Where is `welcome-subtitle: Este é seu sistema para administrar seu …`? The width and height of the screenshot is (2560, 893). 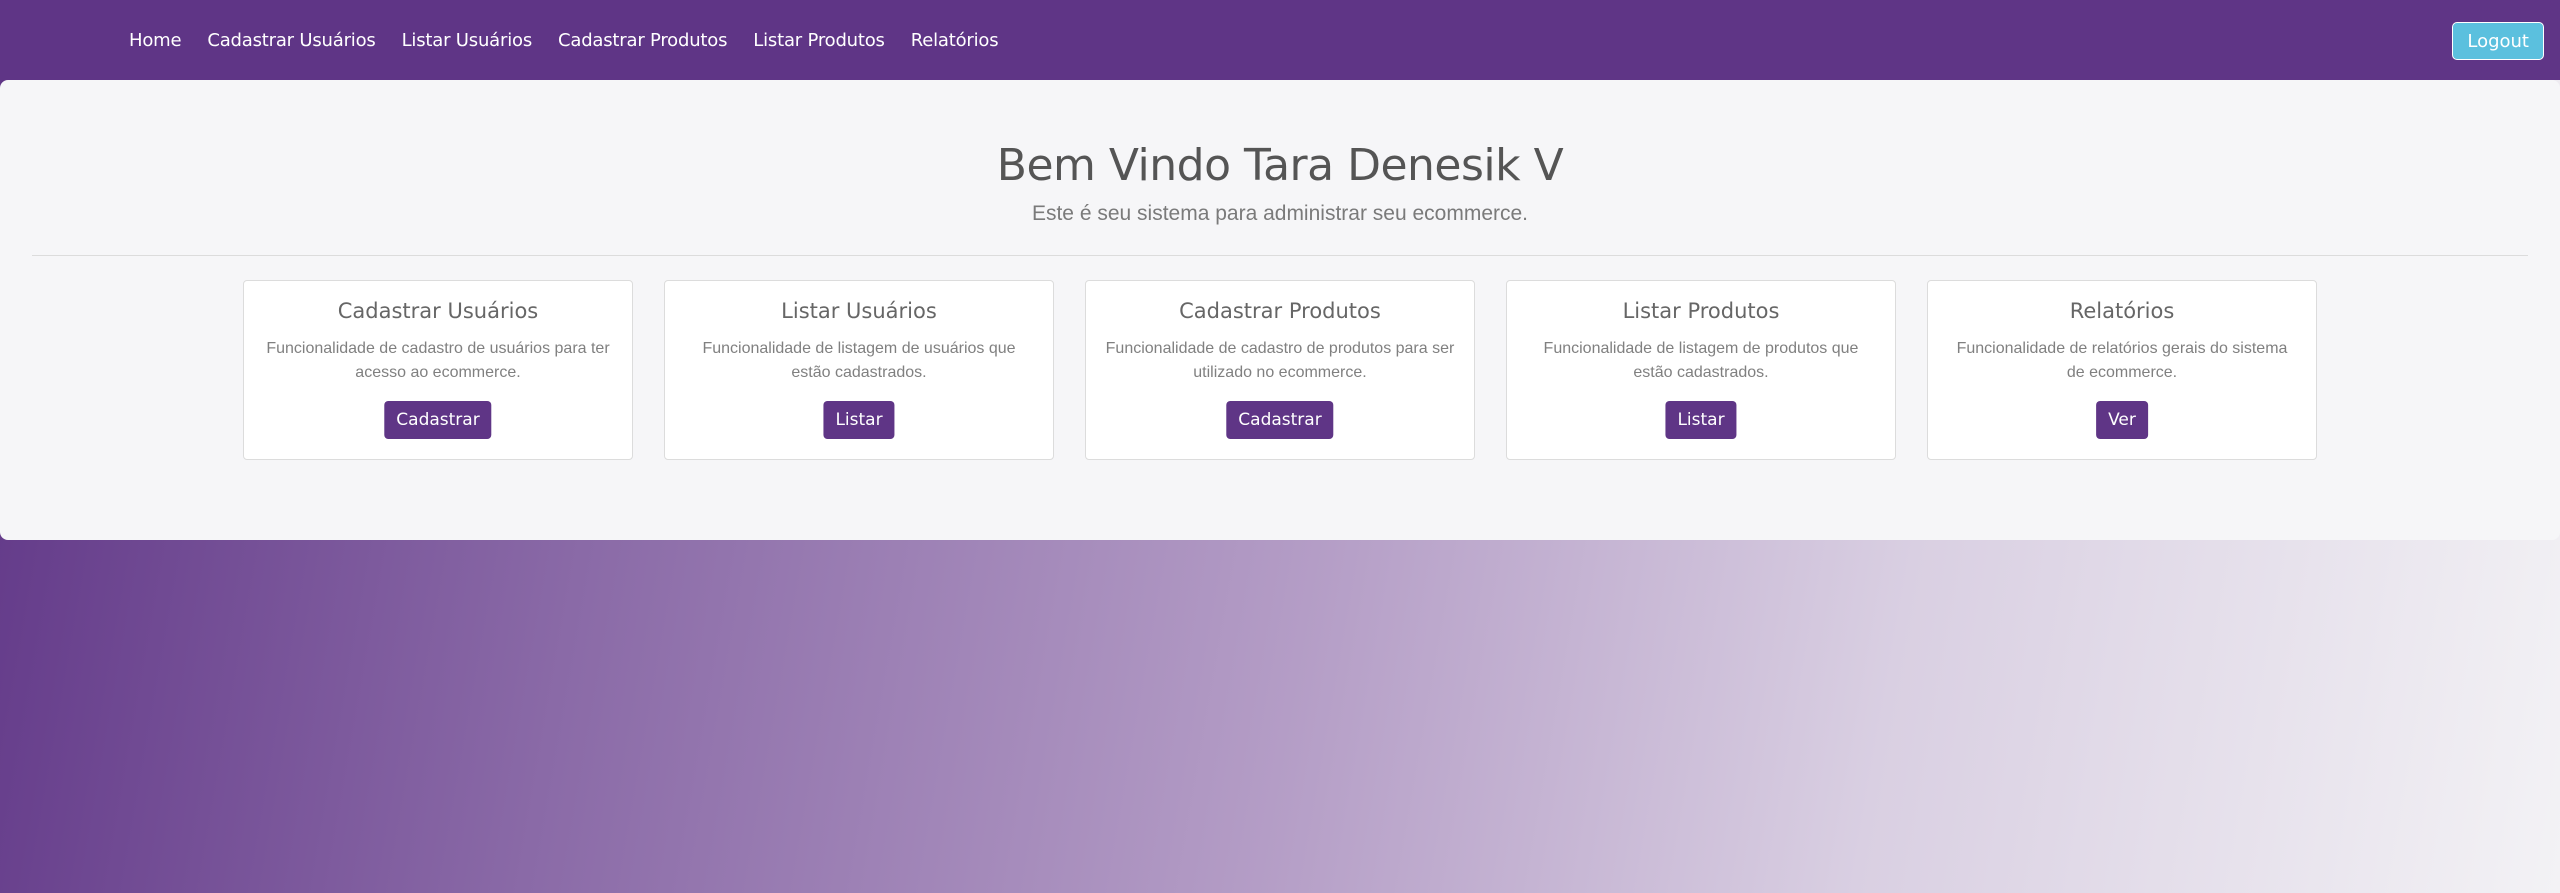
welcome-subtitle: Este é seu sistema para administrar seu … is located at coordinates (1280, 213).